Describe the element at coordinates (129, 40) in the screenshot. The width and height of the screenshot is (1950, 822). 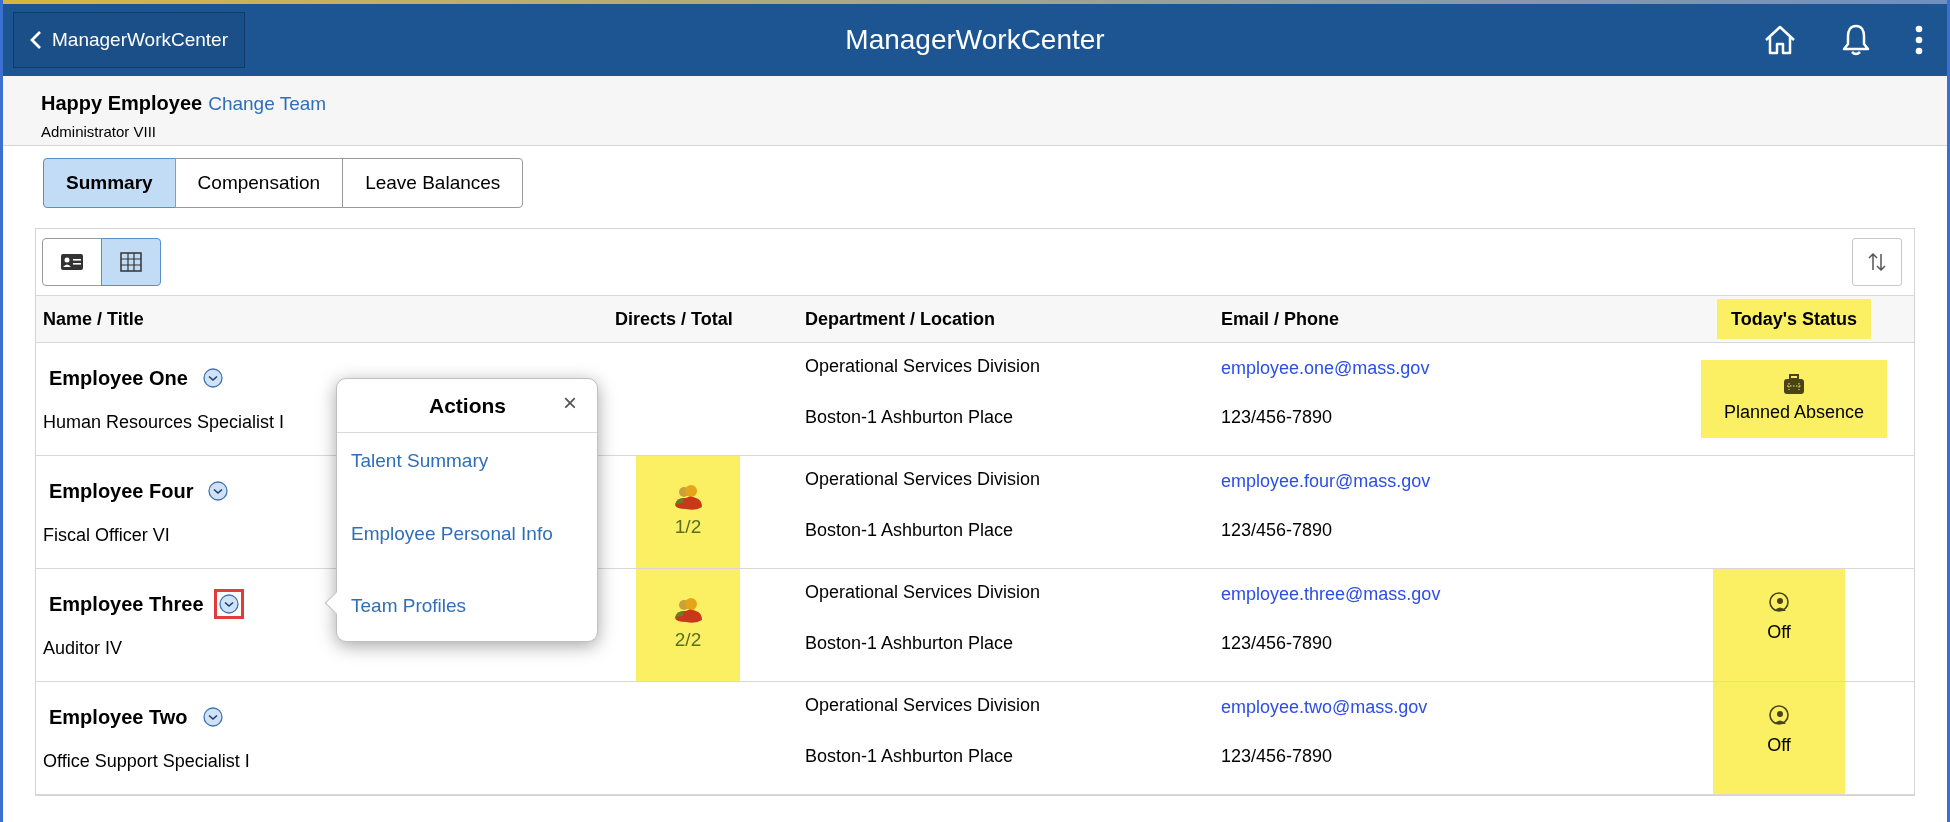
I see `back-button: ManagerWorkCenter` at that location.